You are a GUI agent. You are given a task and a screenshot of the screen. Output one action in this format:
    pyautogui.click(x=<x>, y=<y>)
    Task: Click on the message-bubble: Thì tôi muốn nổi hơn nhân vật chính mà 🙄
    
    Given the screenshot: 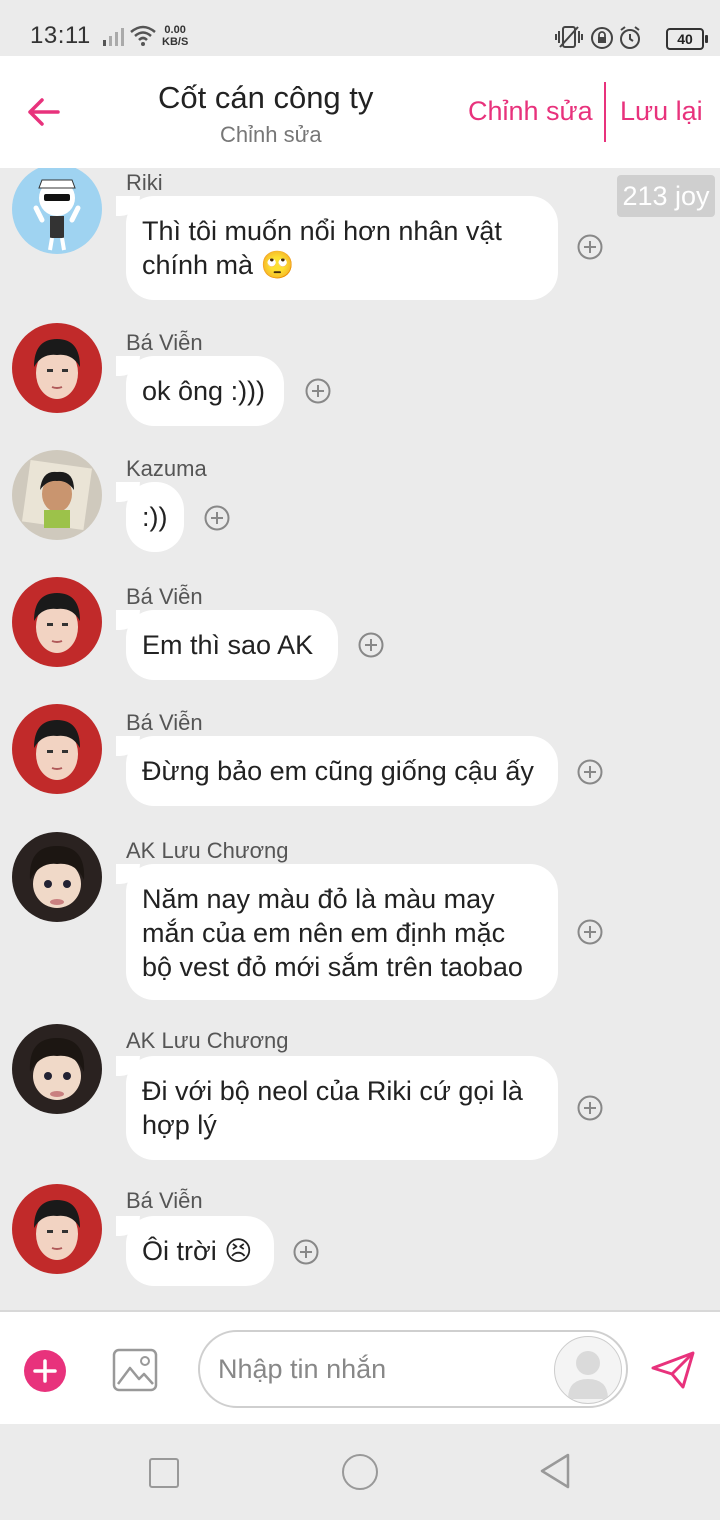 What is the action you would take?
    pyautogui.click(x=337, y=248)
    